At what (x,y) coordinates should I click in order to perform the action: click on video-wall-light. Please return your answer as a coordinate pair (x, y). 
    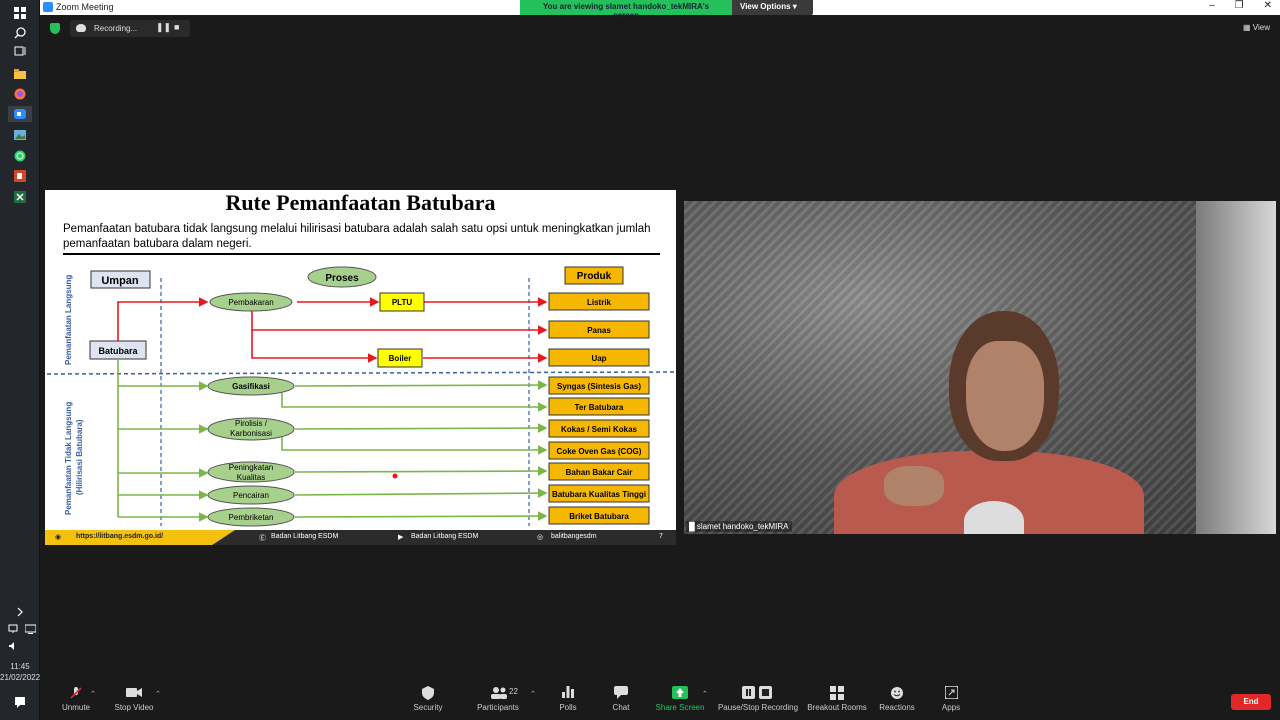
    Looking at the image, I should click on (1236, 367).